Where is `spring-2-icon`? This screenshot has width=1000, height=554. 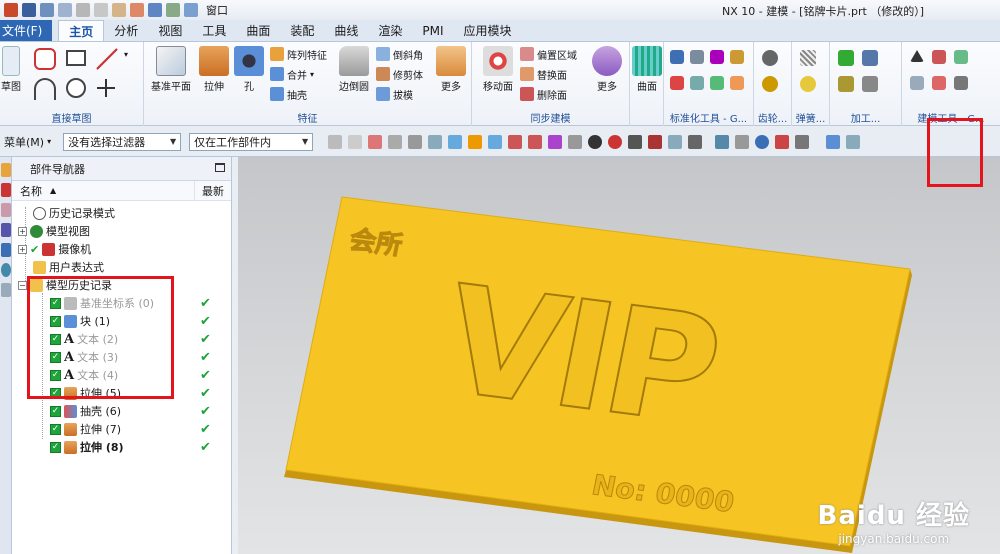
spring-2-icon is located at coordinates (808, 84).